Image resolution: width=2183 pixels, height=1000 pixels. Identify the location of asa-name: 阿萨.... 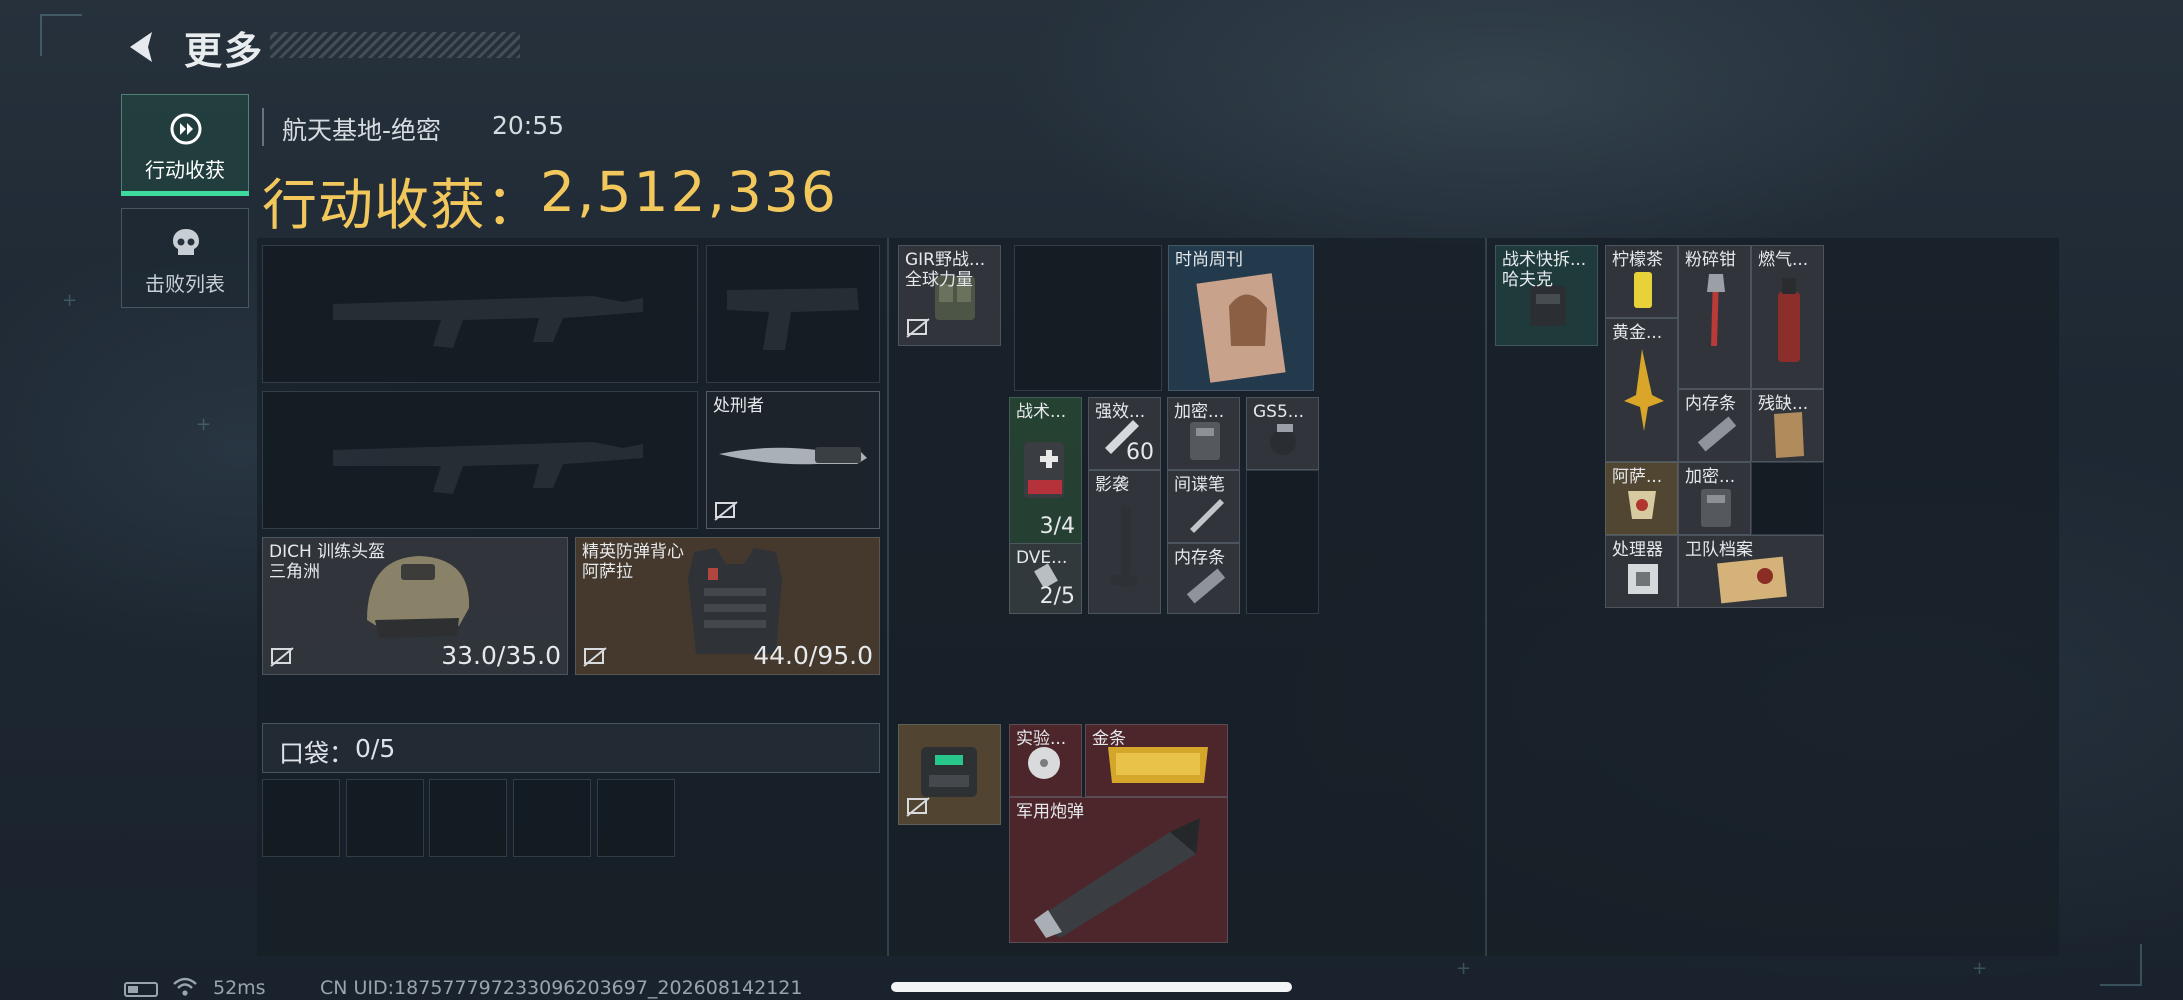
(1637, 477).